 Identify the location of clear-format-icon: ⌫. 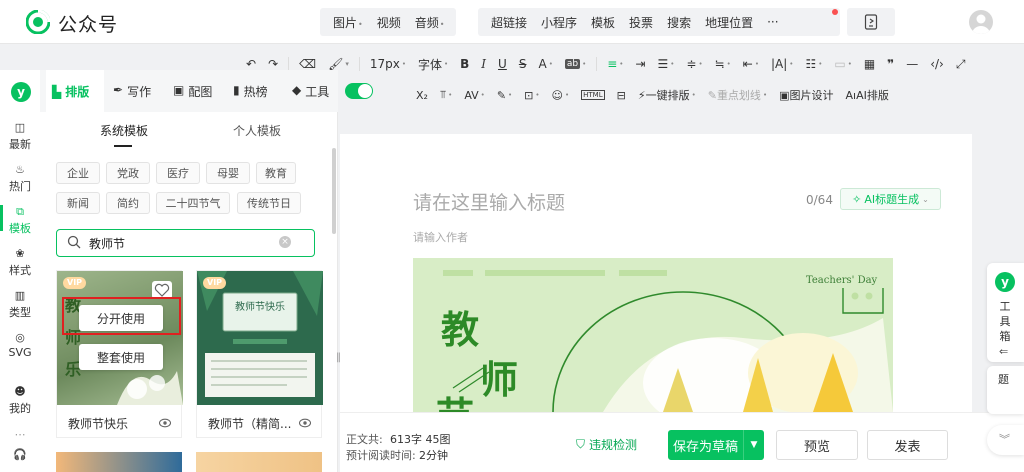
(307, 64).